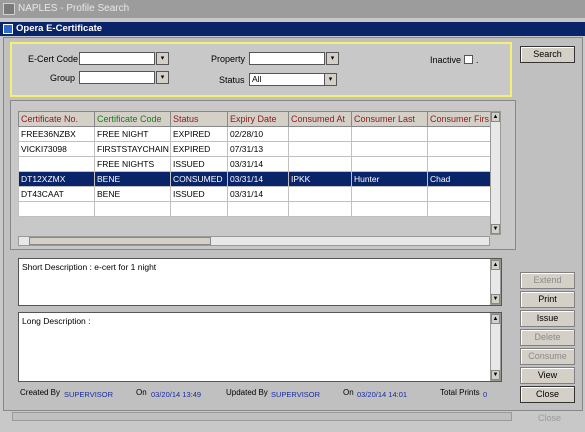 The width and height of the screenshot is (585, 432). What do you see at coordinates (495, 347) in the screenshot?
I see `long-description-scrollbar: ▲ ▼` at bounding box center [495, 347].